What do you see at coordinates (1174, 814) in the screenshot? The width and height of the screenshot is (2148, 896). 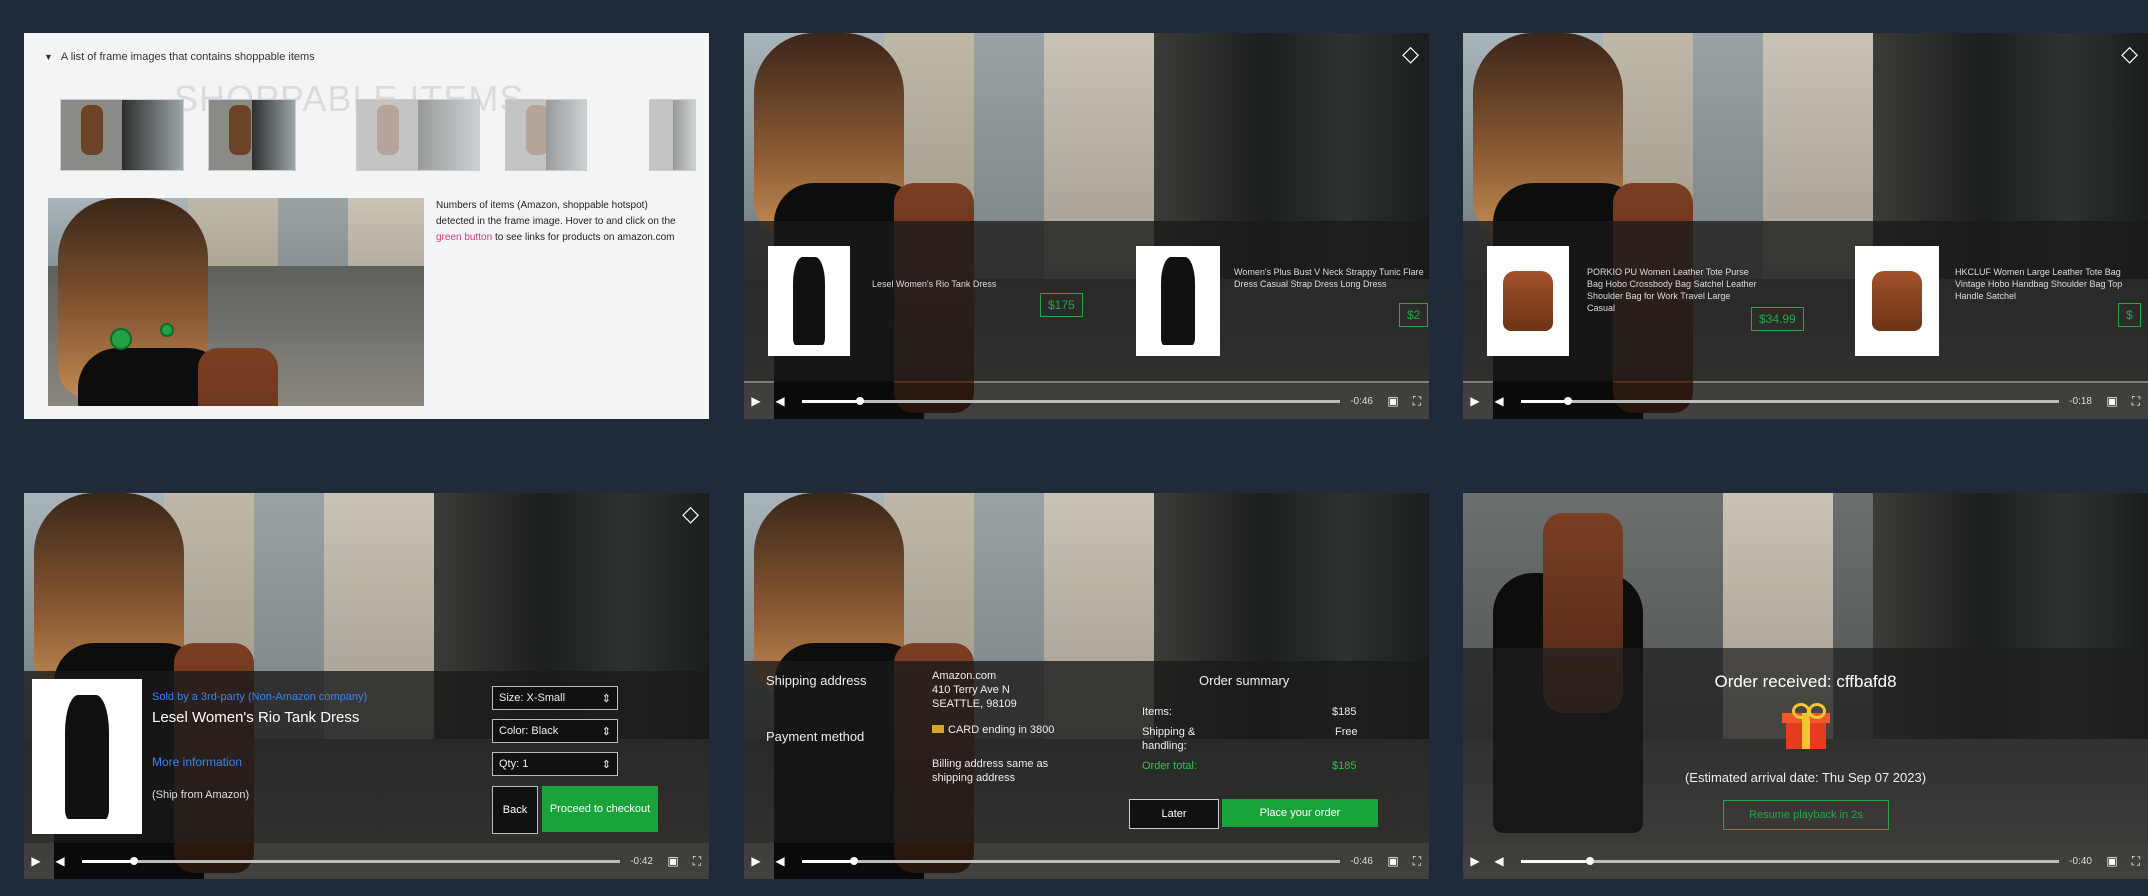 I see `later-button: Later` at bounding box center [1174, 814].